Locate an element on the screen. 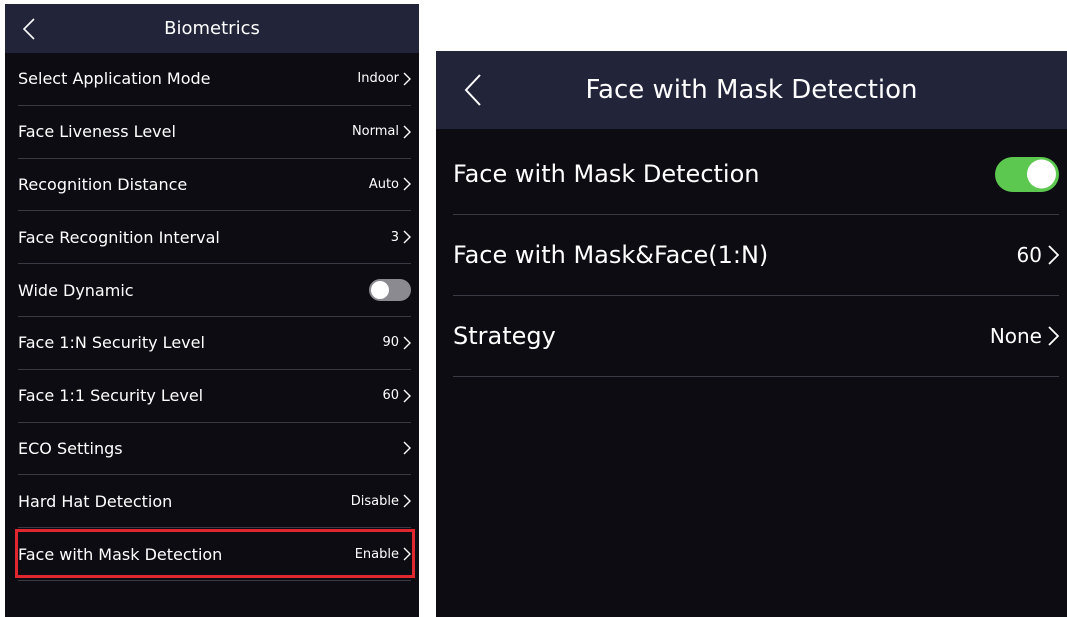 This screenshot has height=617, width=1067. setting-value: None is located at coordinates (1015, 336).